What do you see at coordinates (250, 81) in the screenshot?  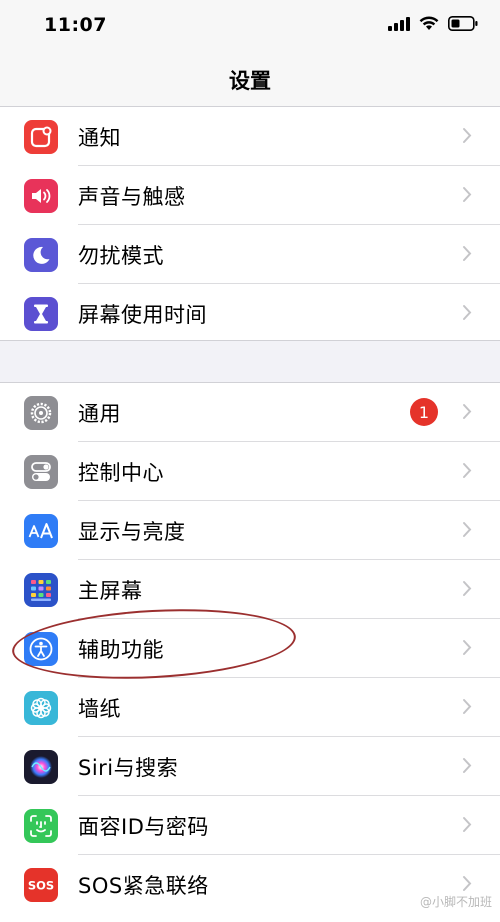 I see `page-title: 设置` at bounding box center [250, 81].